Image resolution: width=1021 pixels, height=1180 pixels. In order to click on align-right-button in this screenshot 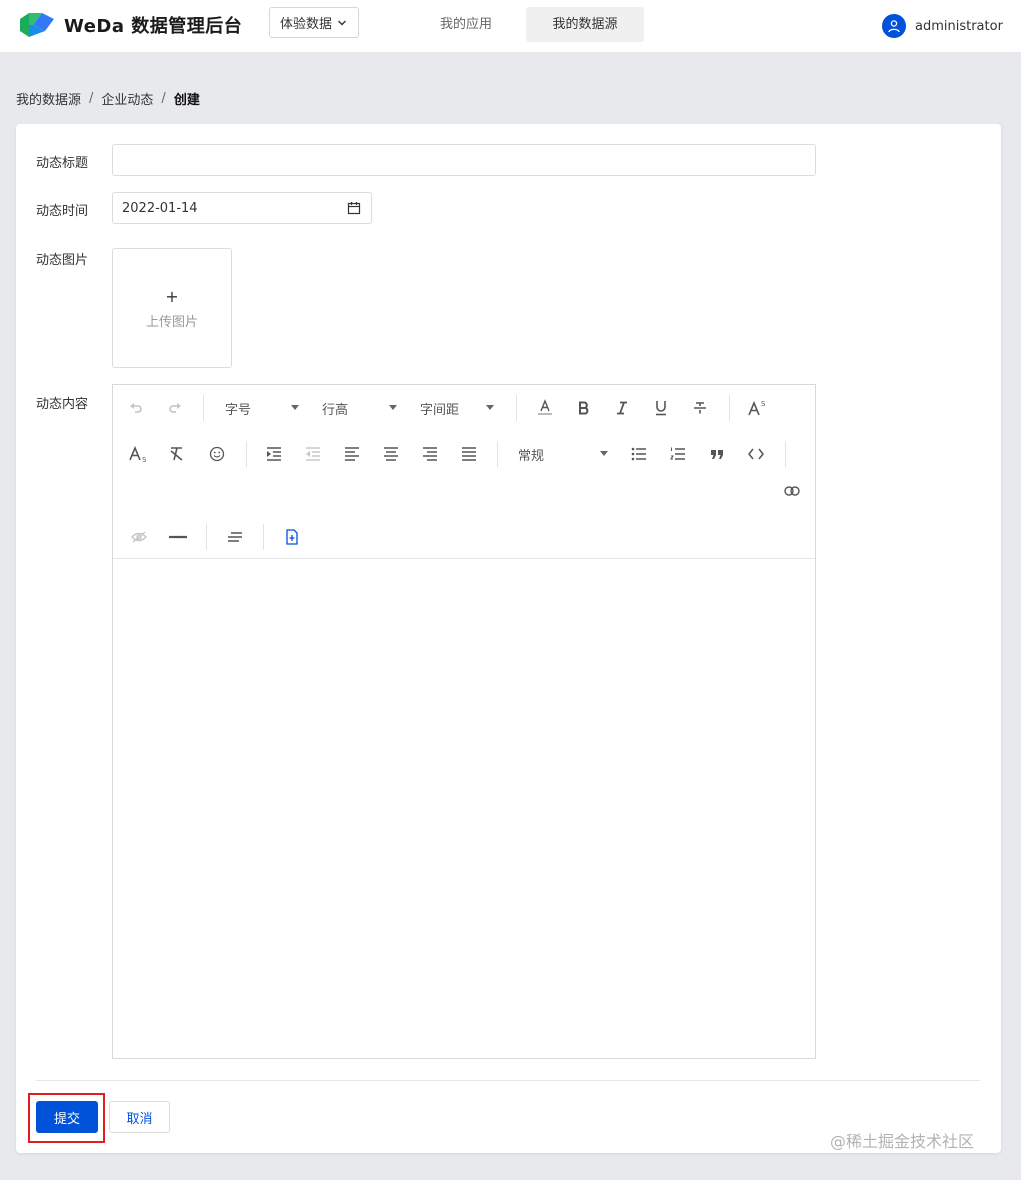, I will do `click(430, 454)`.